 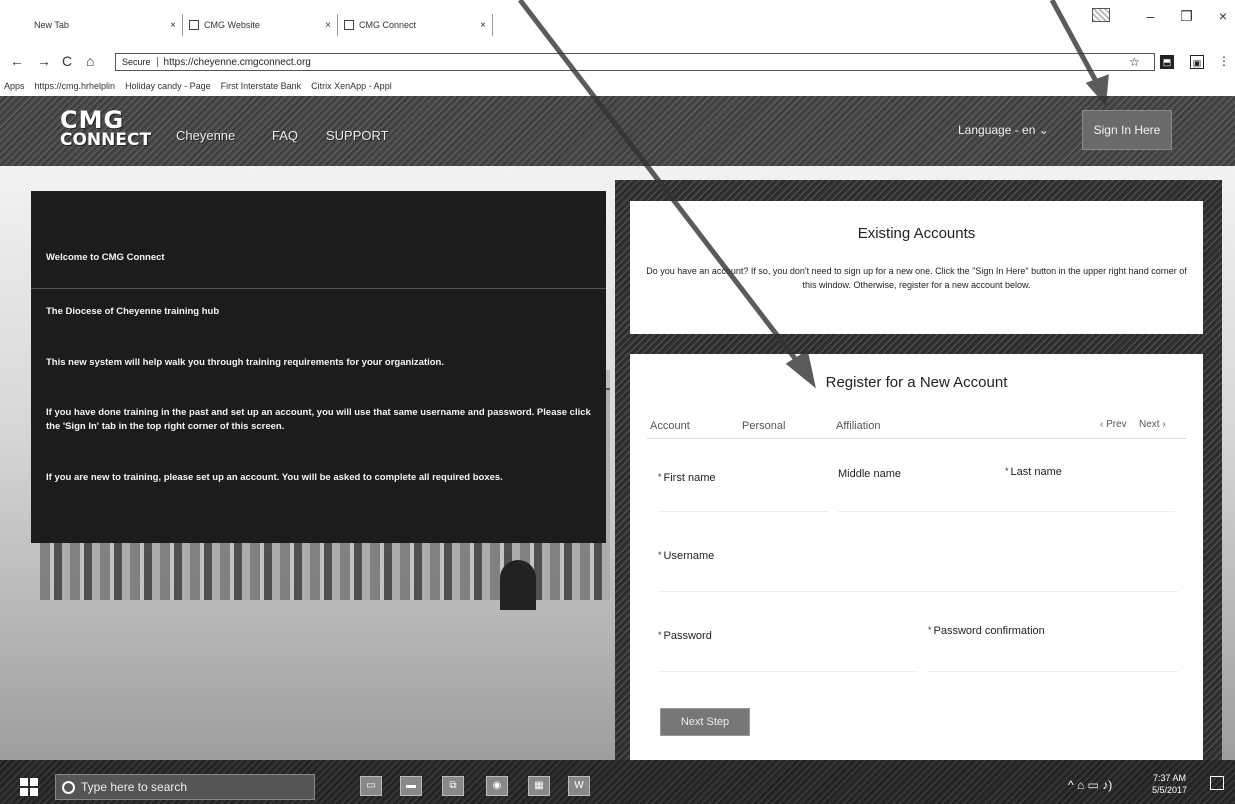 What do you see at coordinates (1170, 778) in the screenshot?
I see `clock-time: 7:37 AM` at bounding box center [1170, 778].